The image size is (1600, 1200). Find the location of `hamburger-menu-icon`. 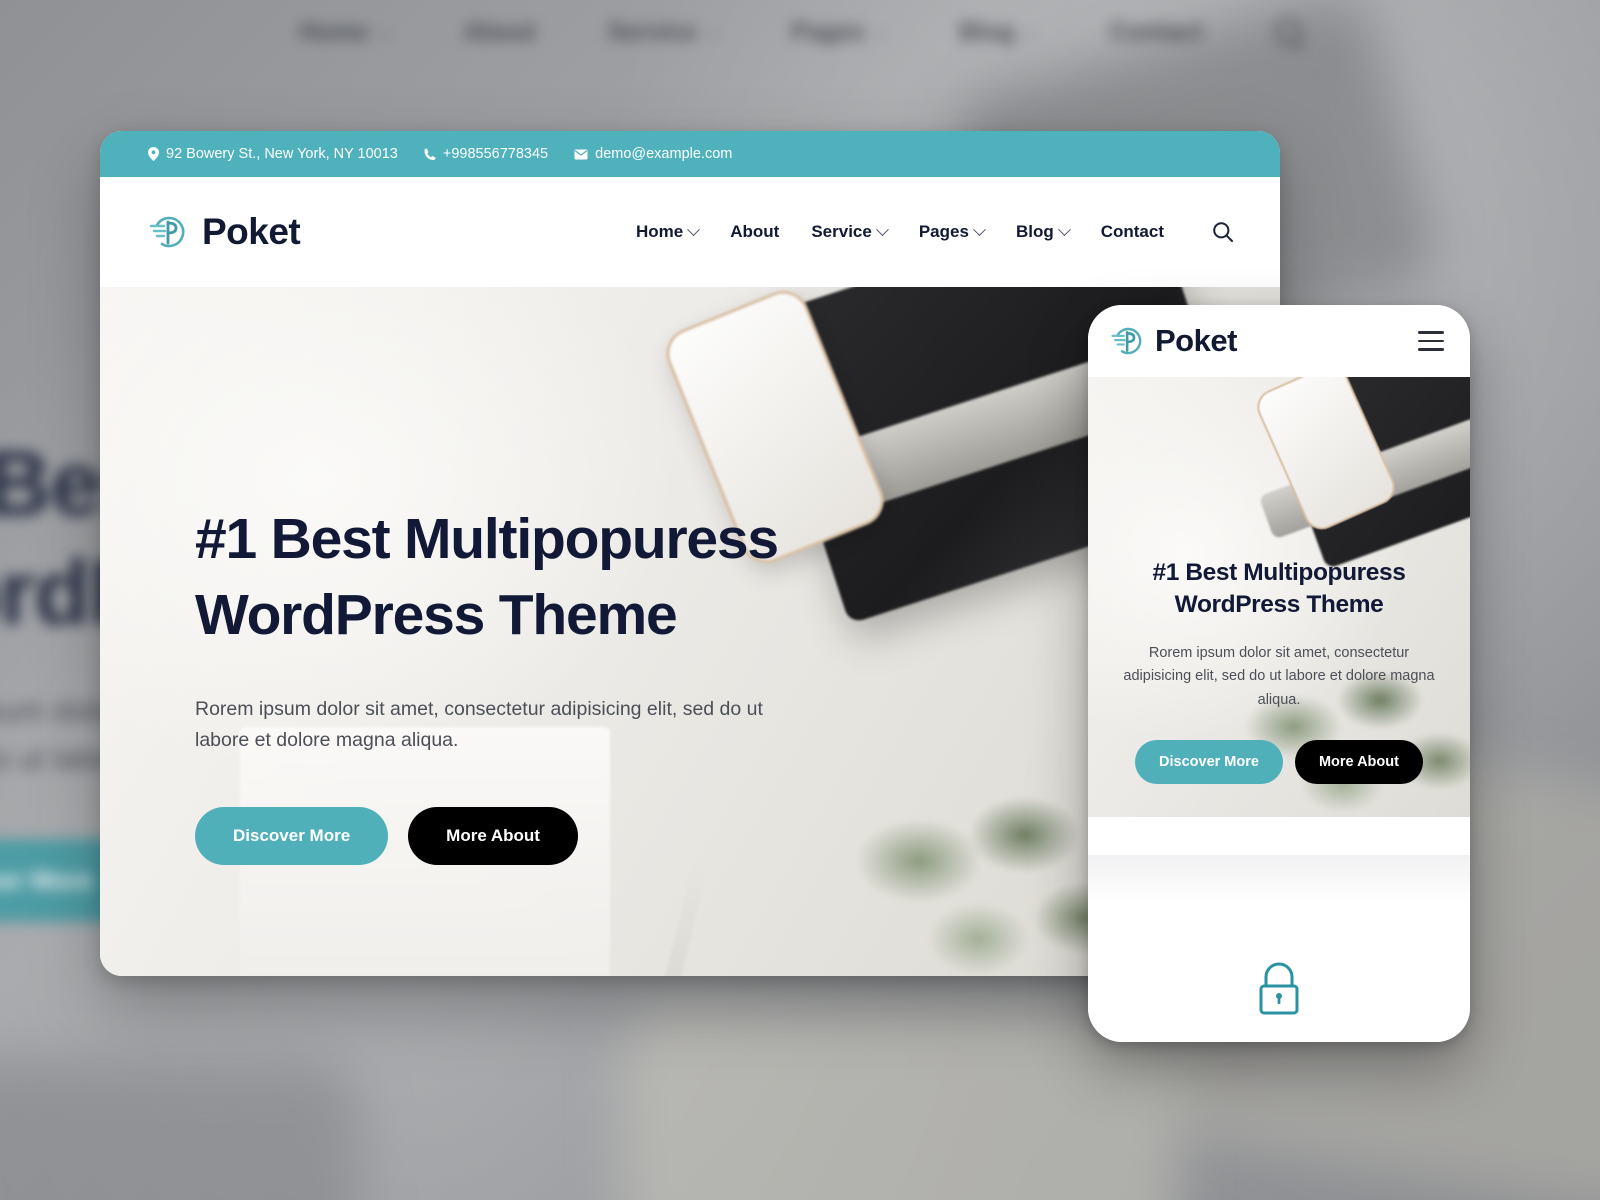

hamburger-menu-icon is located at coordinates (1431, 341).